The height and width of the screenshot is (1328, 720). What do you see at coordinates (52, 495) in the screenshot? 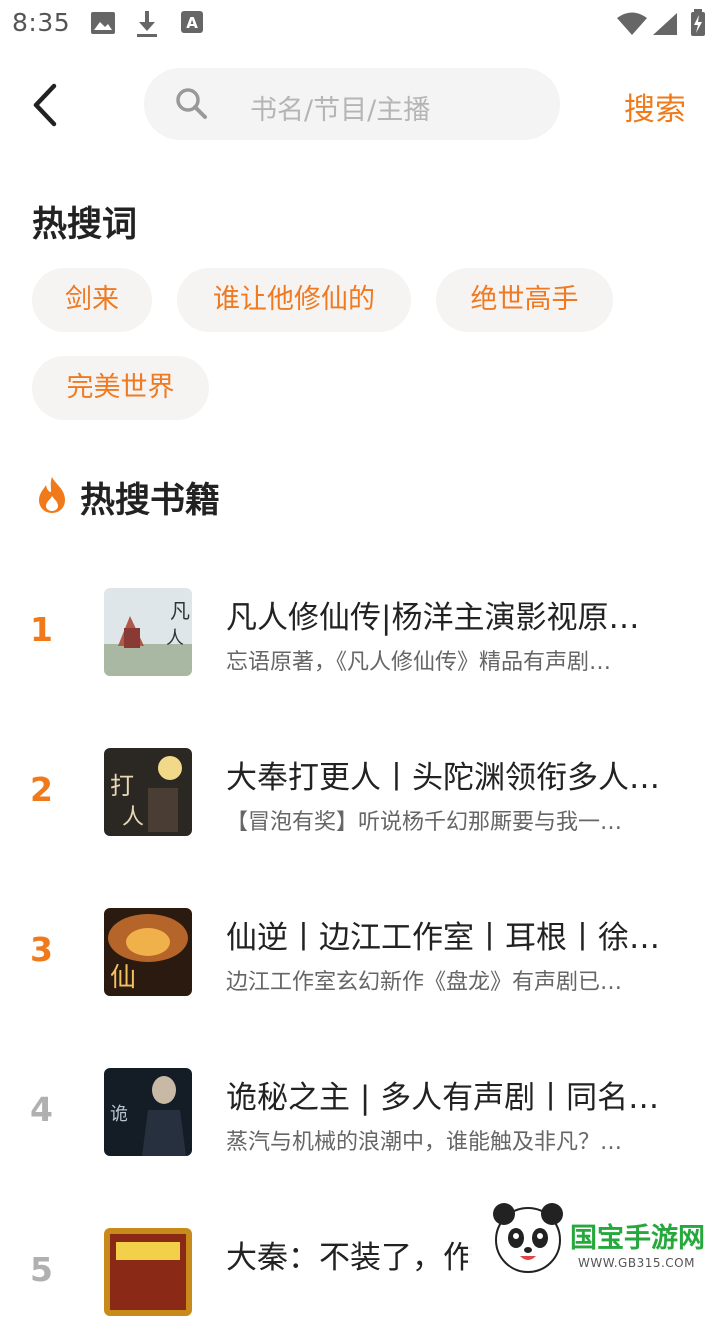
I see `fire-icon` at bounding box center [52, 495].